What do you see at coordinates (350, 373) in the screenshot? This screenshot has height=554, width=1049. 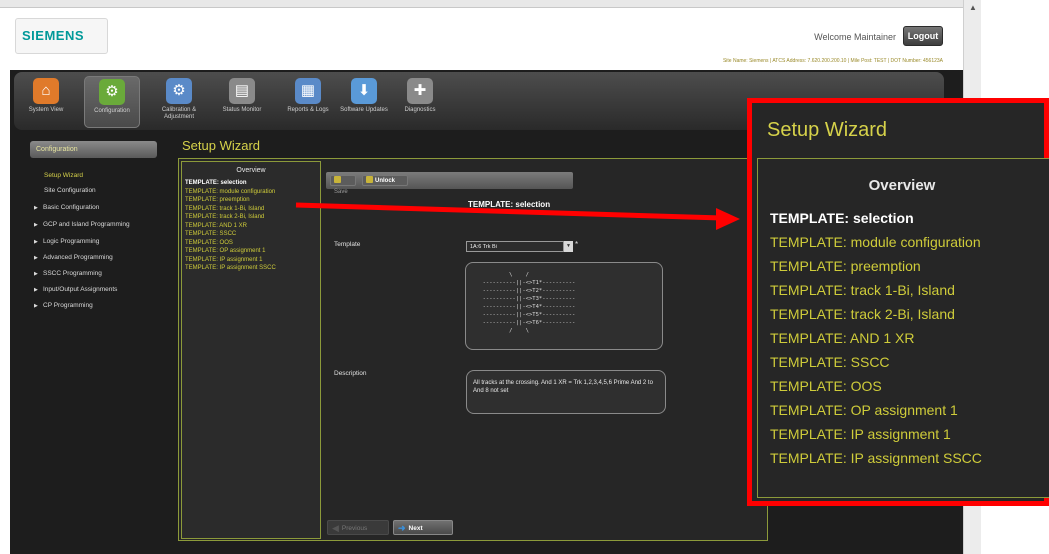 I see `description-label: Description` at bounding box center [350, 373].